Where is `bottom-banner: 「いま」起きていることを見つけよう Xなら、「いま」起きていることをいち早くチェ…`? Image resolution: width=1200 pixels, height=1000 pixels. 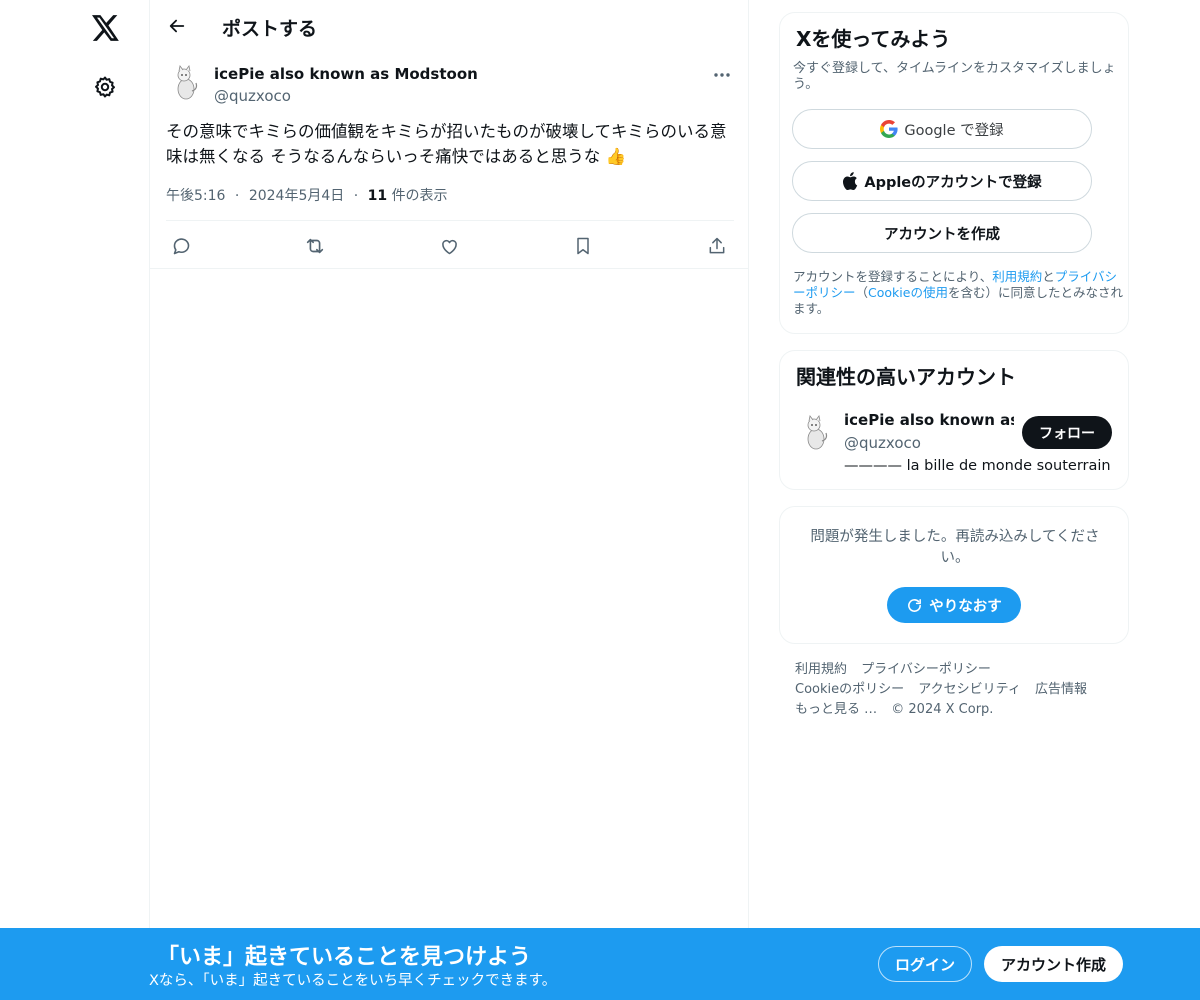 bottom-banner: 「いま」起きていることを見つけよう Xなら、「いま」起きていることをいち早くチェ… is located at coordinates (600, 964).